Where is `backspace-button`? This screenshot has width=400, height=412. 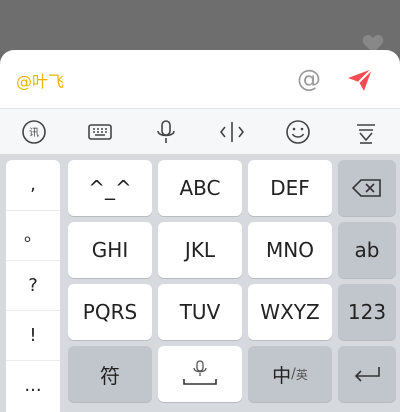
backspace-button is located at coordinates (367, 188).